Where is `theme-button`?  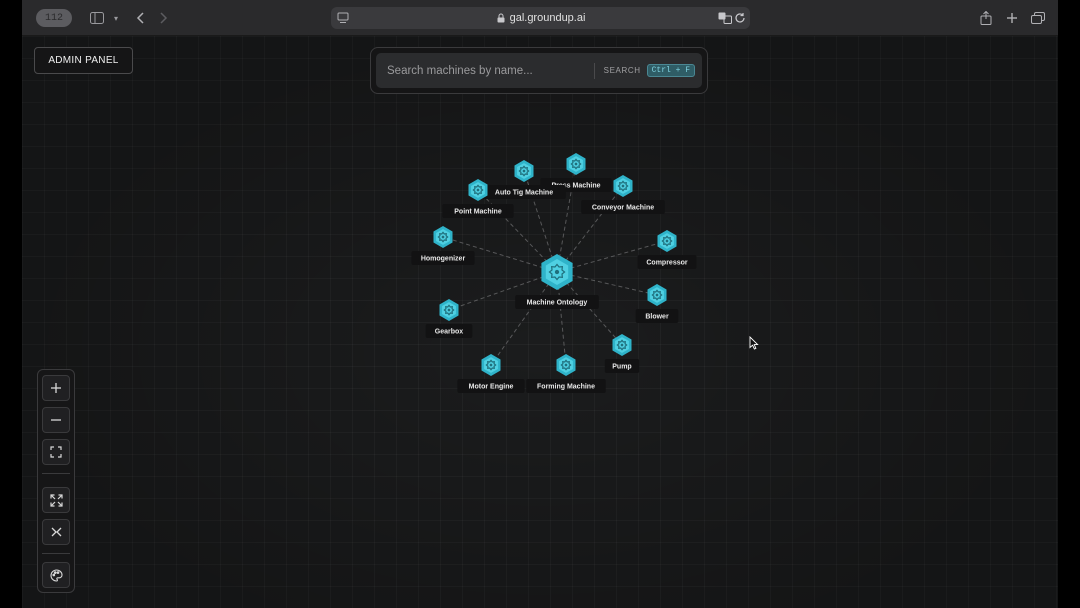 theme-button is located at coordinates (56, 575).